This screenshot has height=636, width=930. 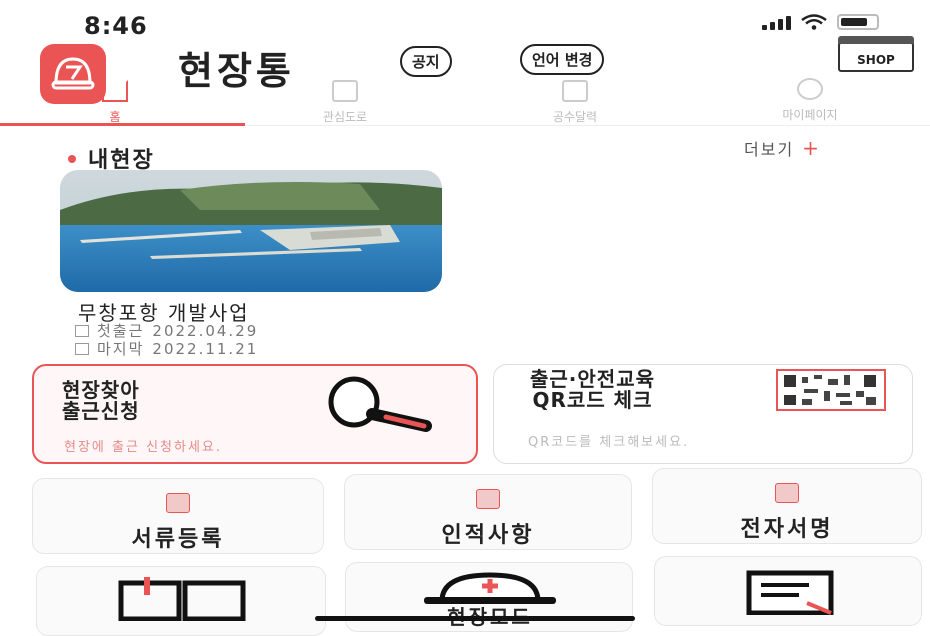 I want to click on find-site-title-line2: 출근신청, so click(x=101, y=411).